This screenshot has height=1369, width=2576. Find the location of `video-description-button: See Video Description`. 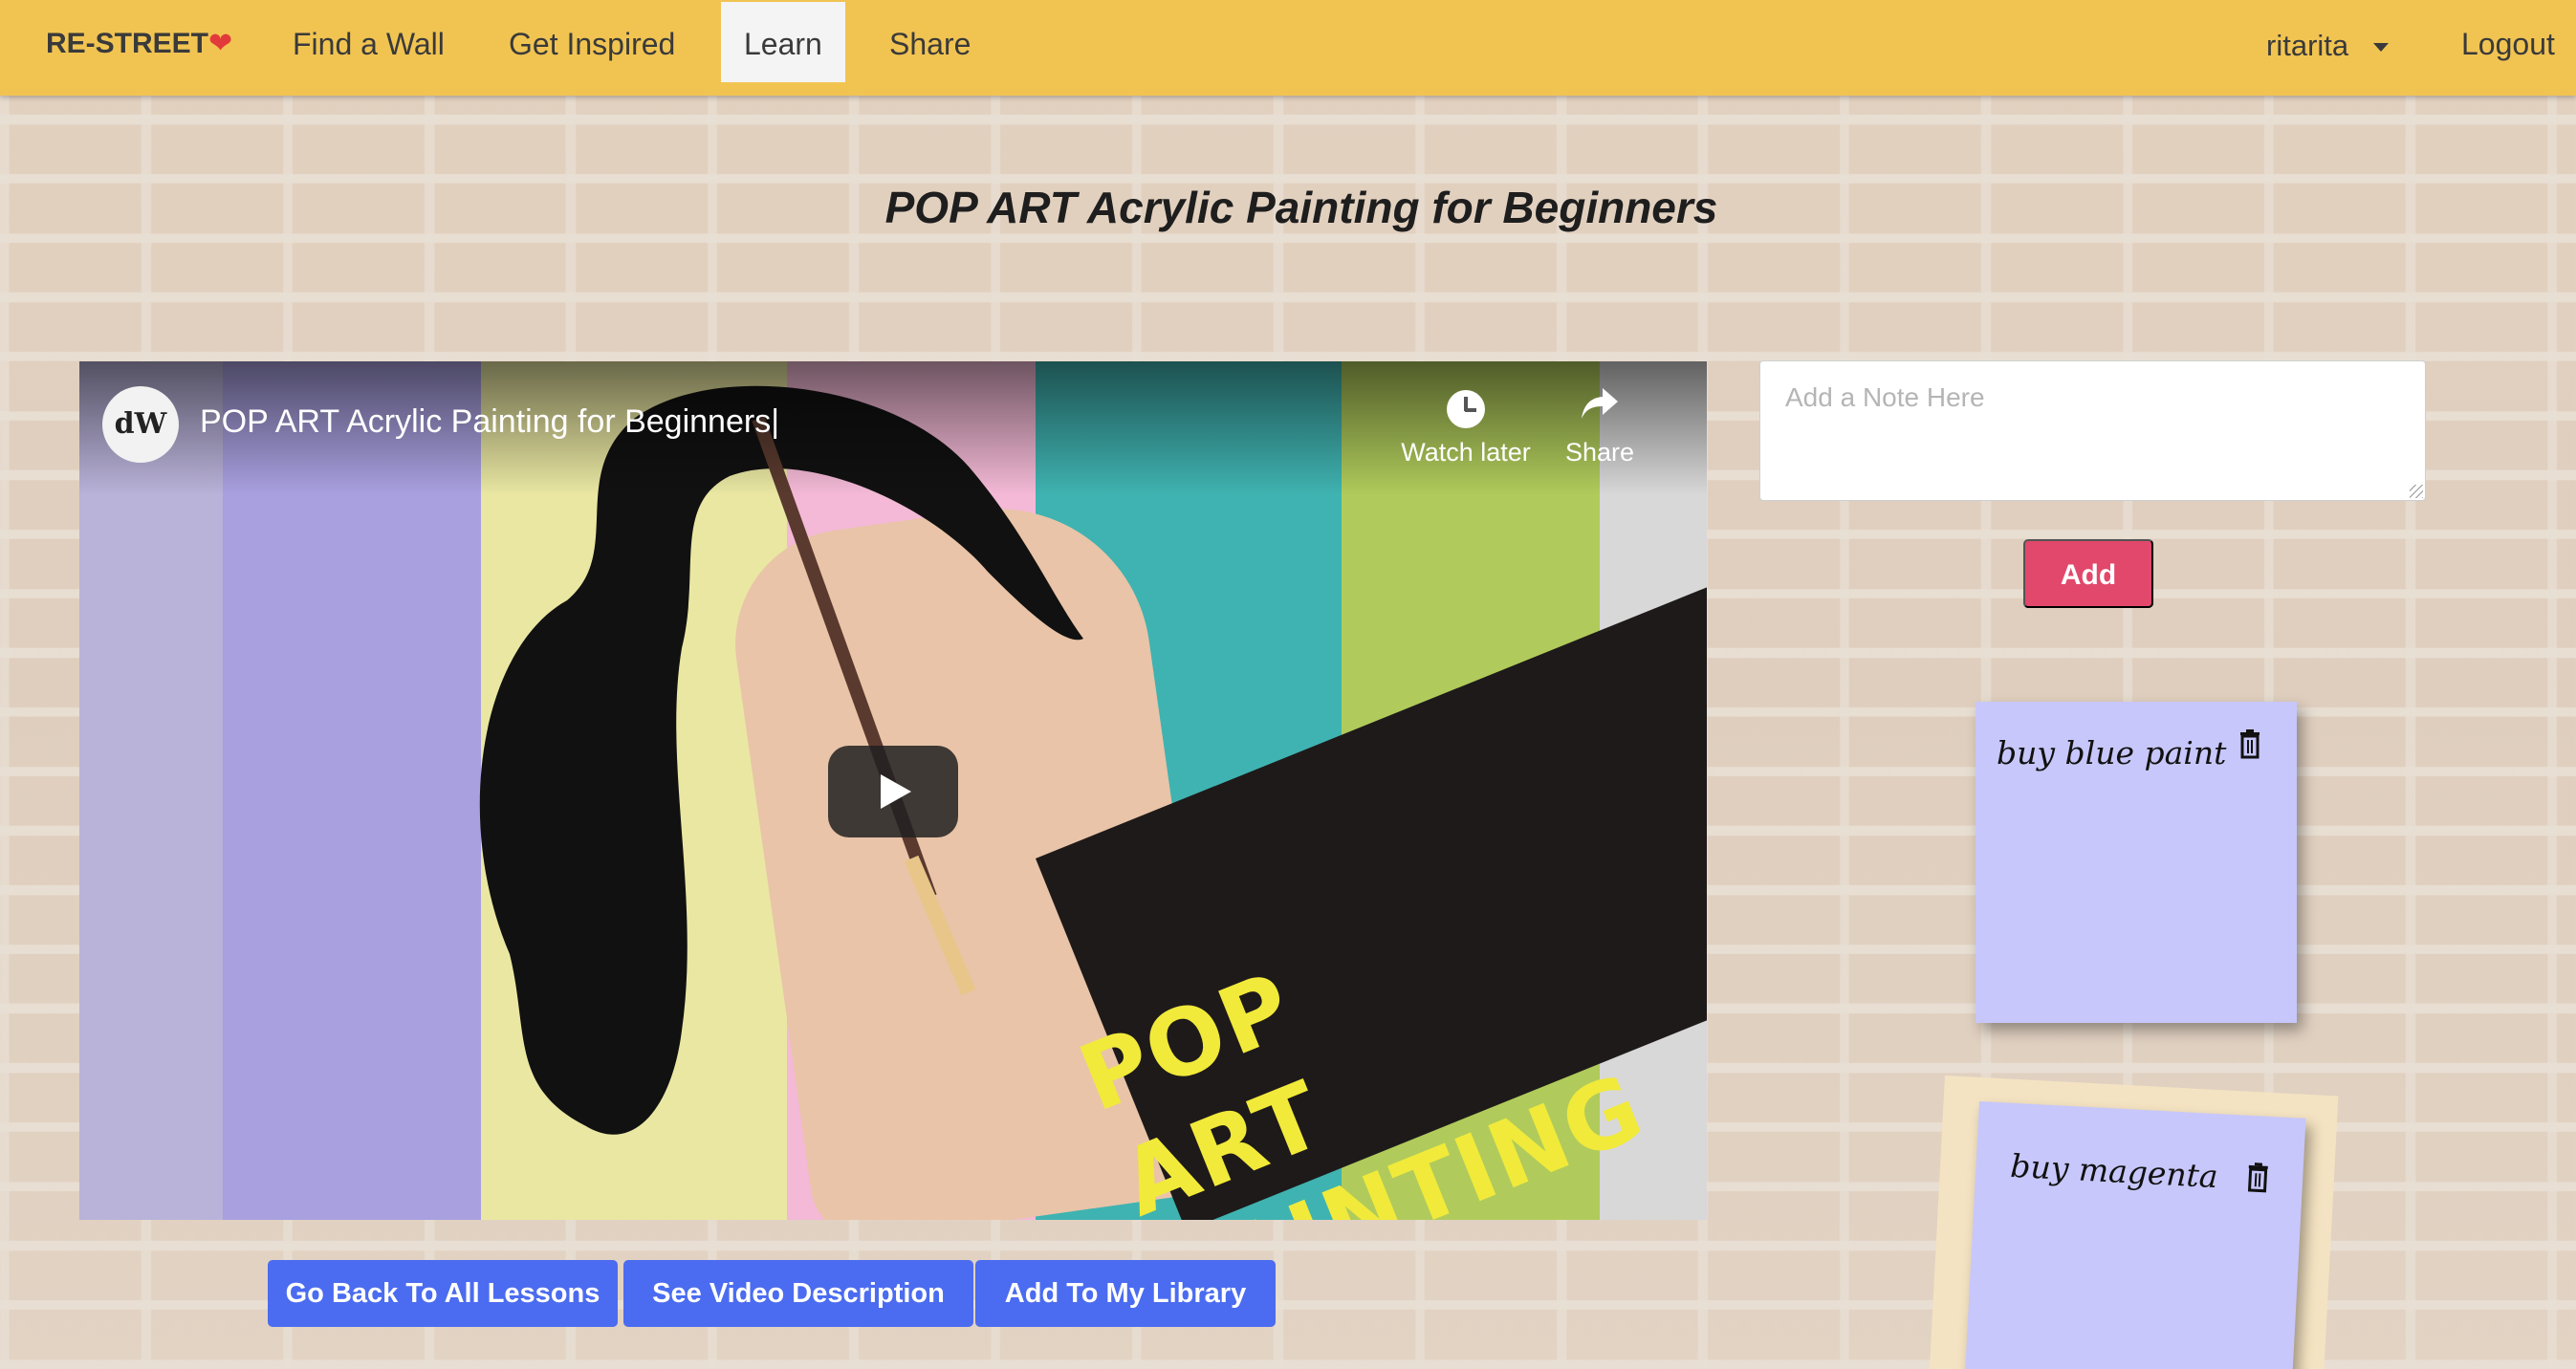

video-description-button: See Video Description is located at coordinates (798, 1293).